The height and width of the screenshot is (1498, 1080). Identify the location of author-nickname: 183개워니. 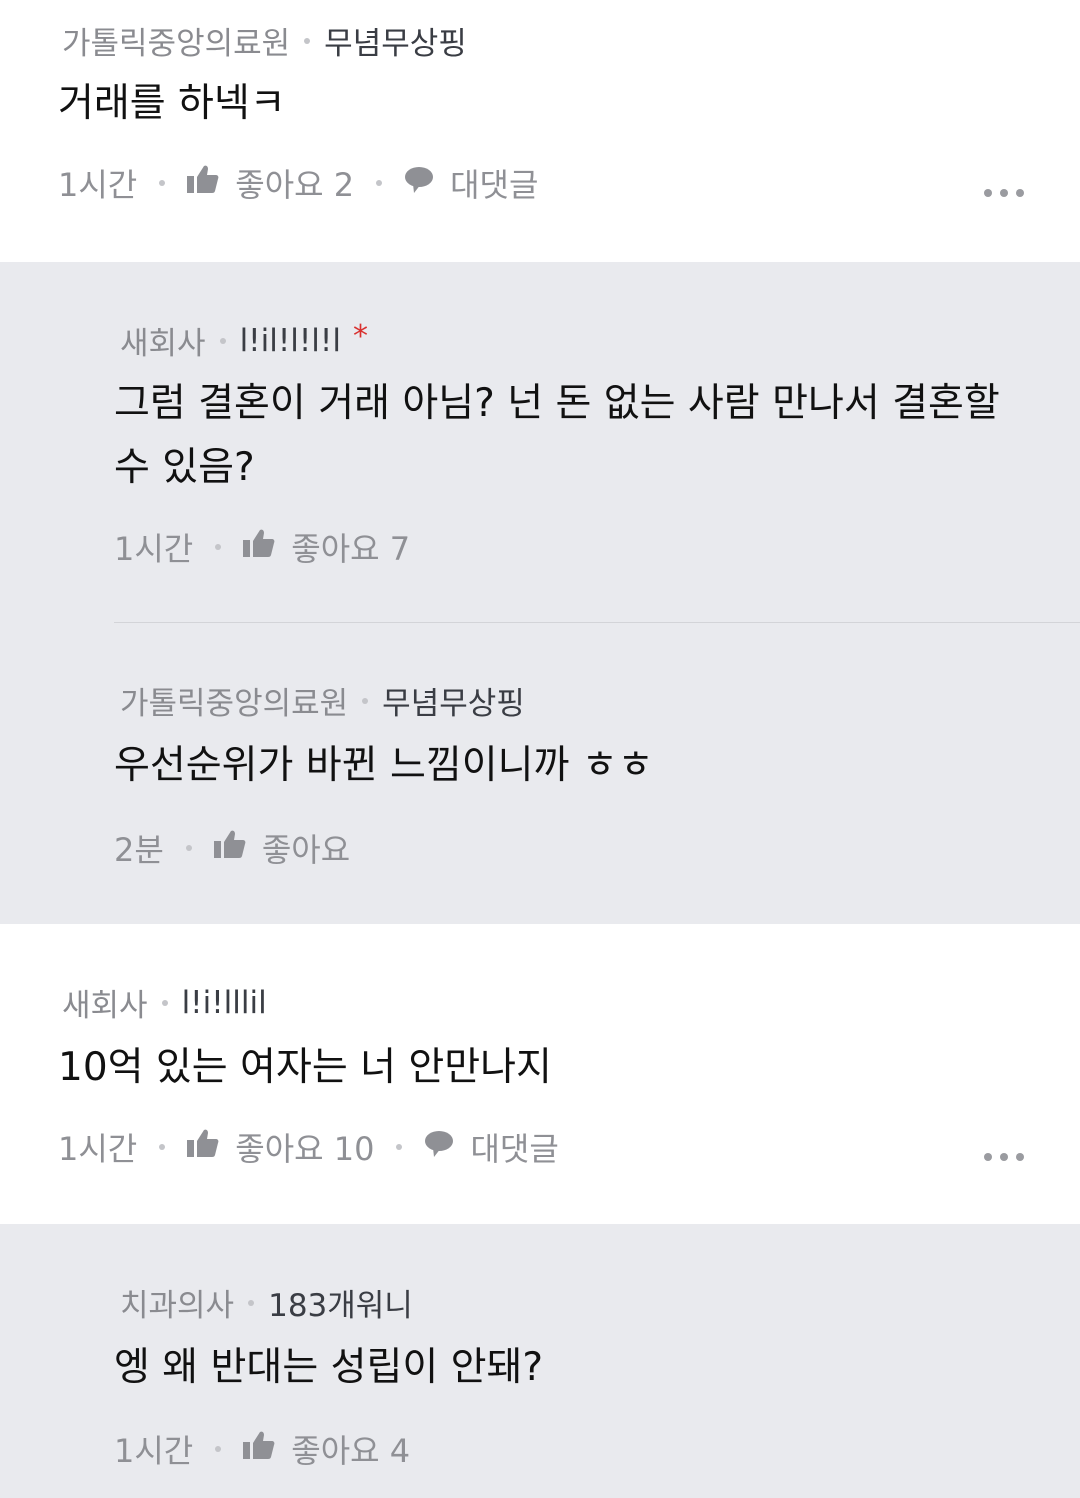
(340, 1302).